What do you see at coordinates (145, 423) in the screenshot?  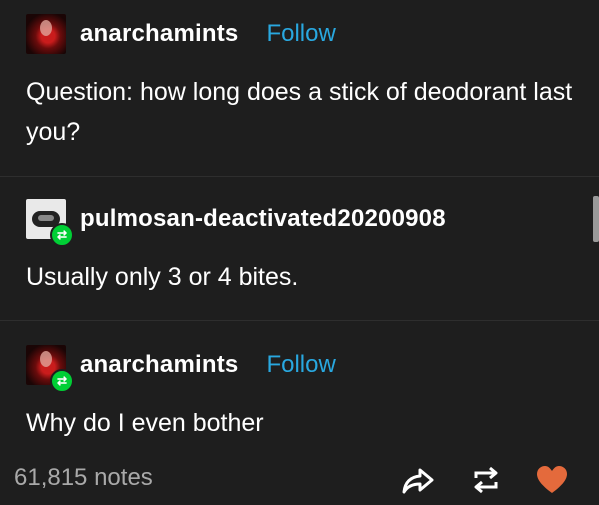 I see `post-text: Why do I even bother` at bounding box center [145, 423].